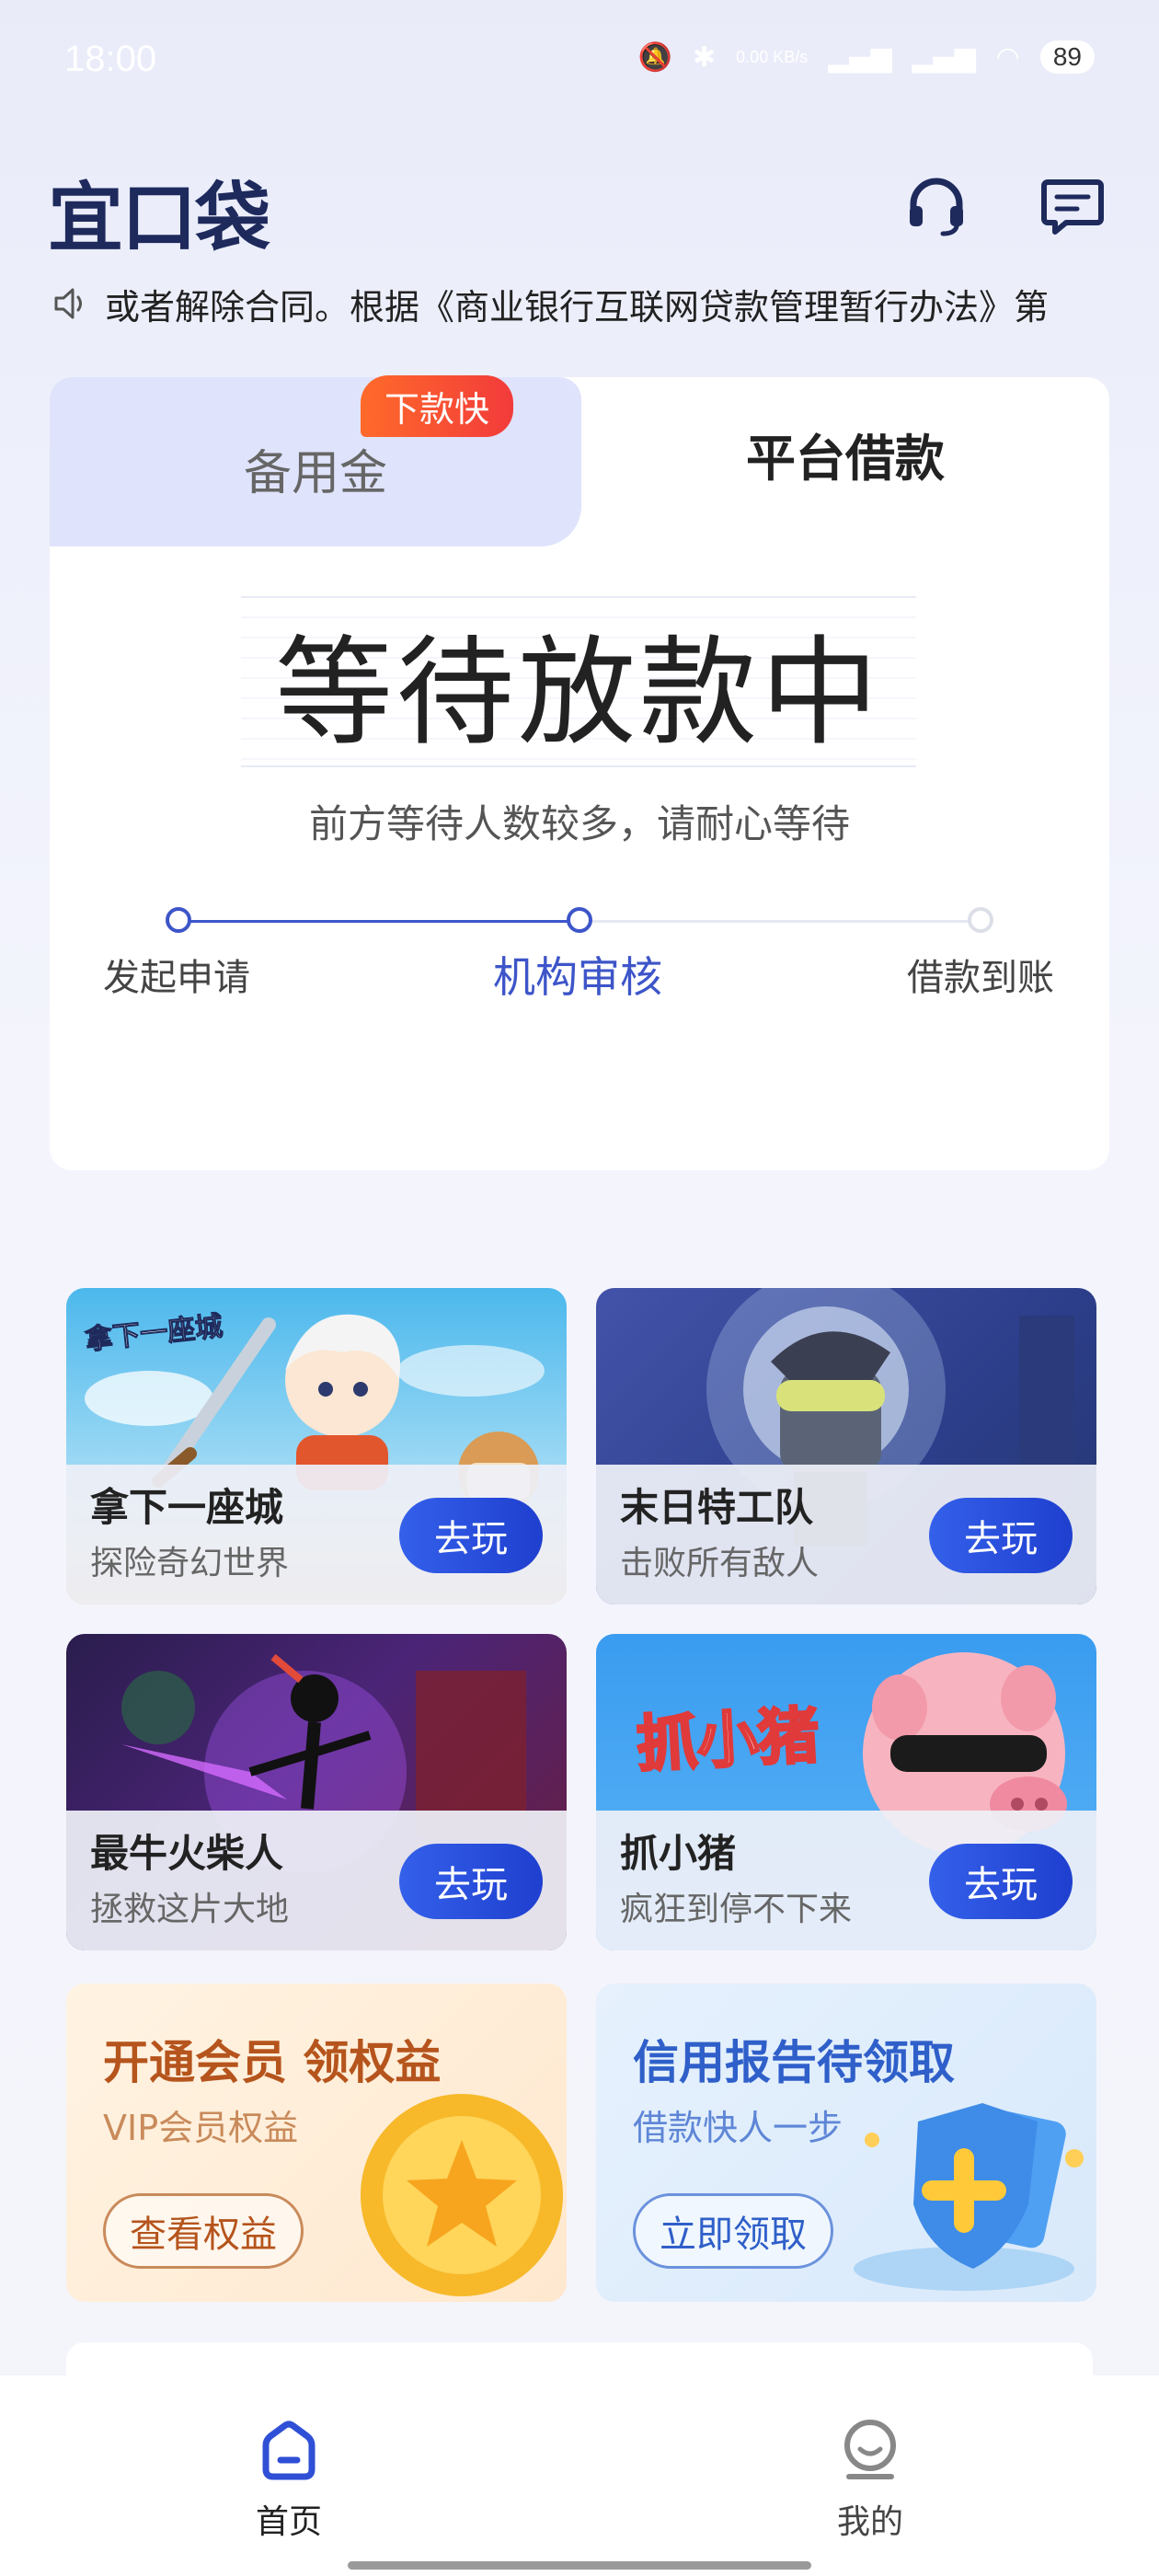  I want to click on speaker-icon, so click(68, 303).